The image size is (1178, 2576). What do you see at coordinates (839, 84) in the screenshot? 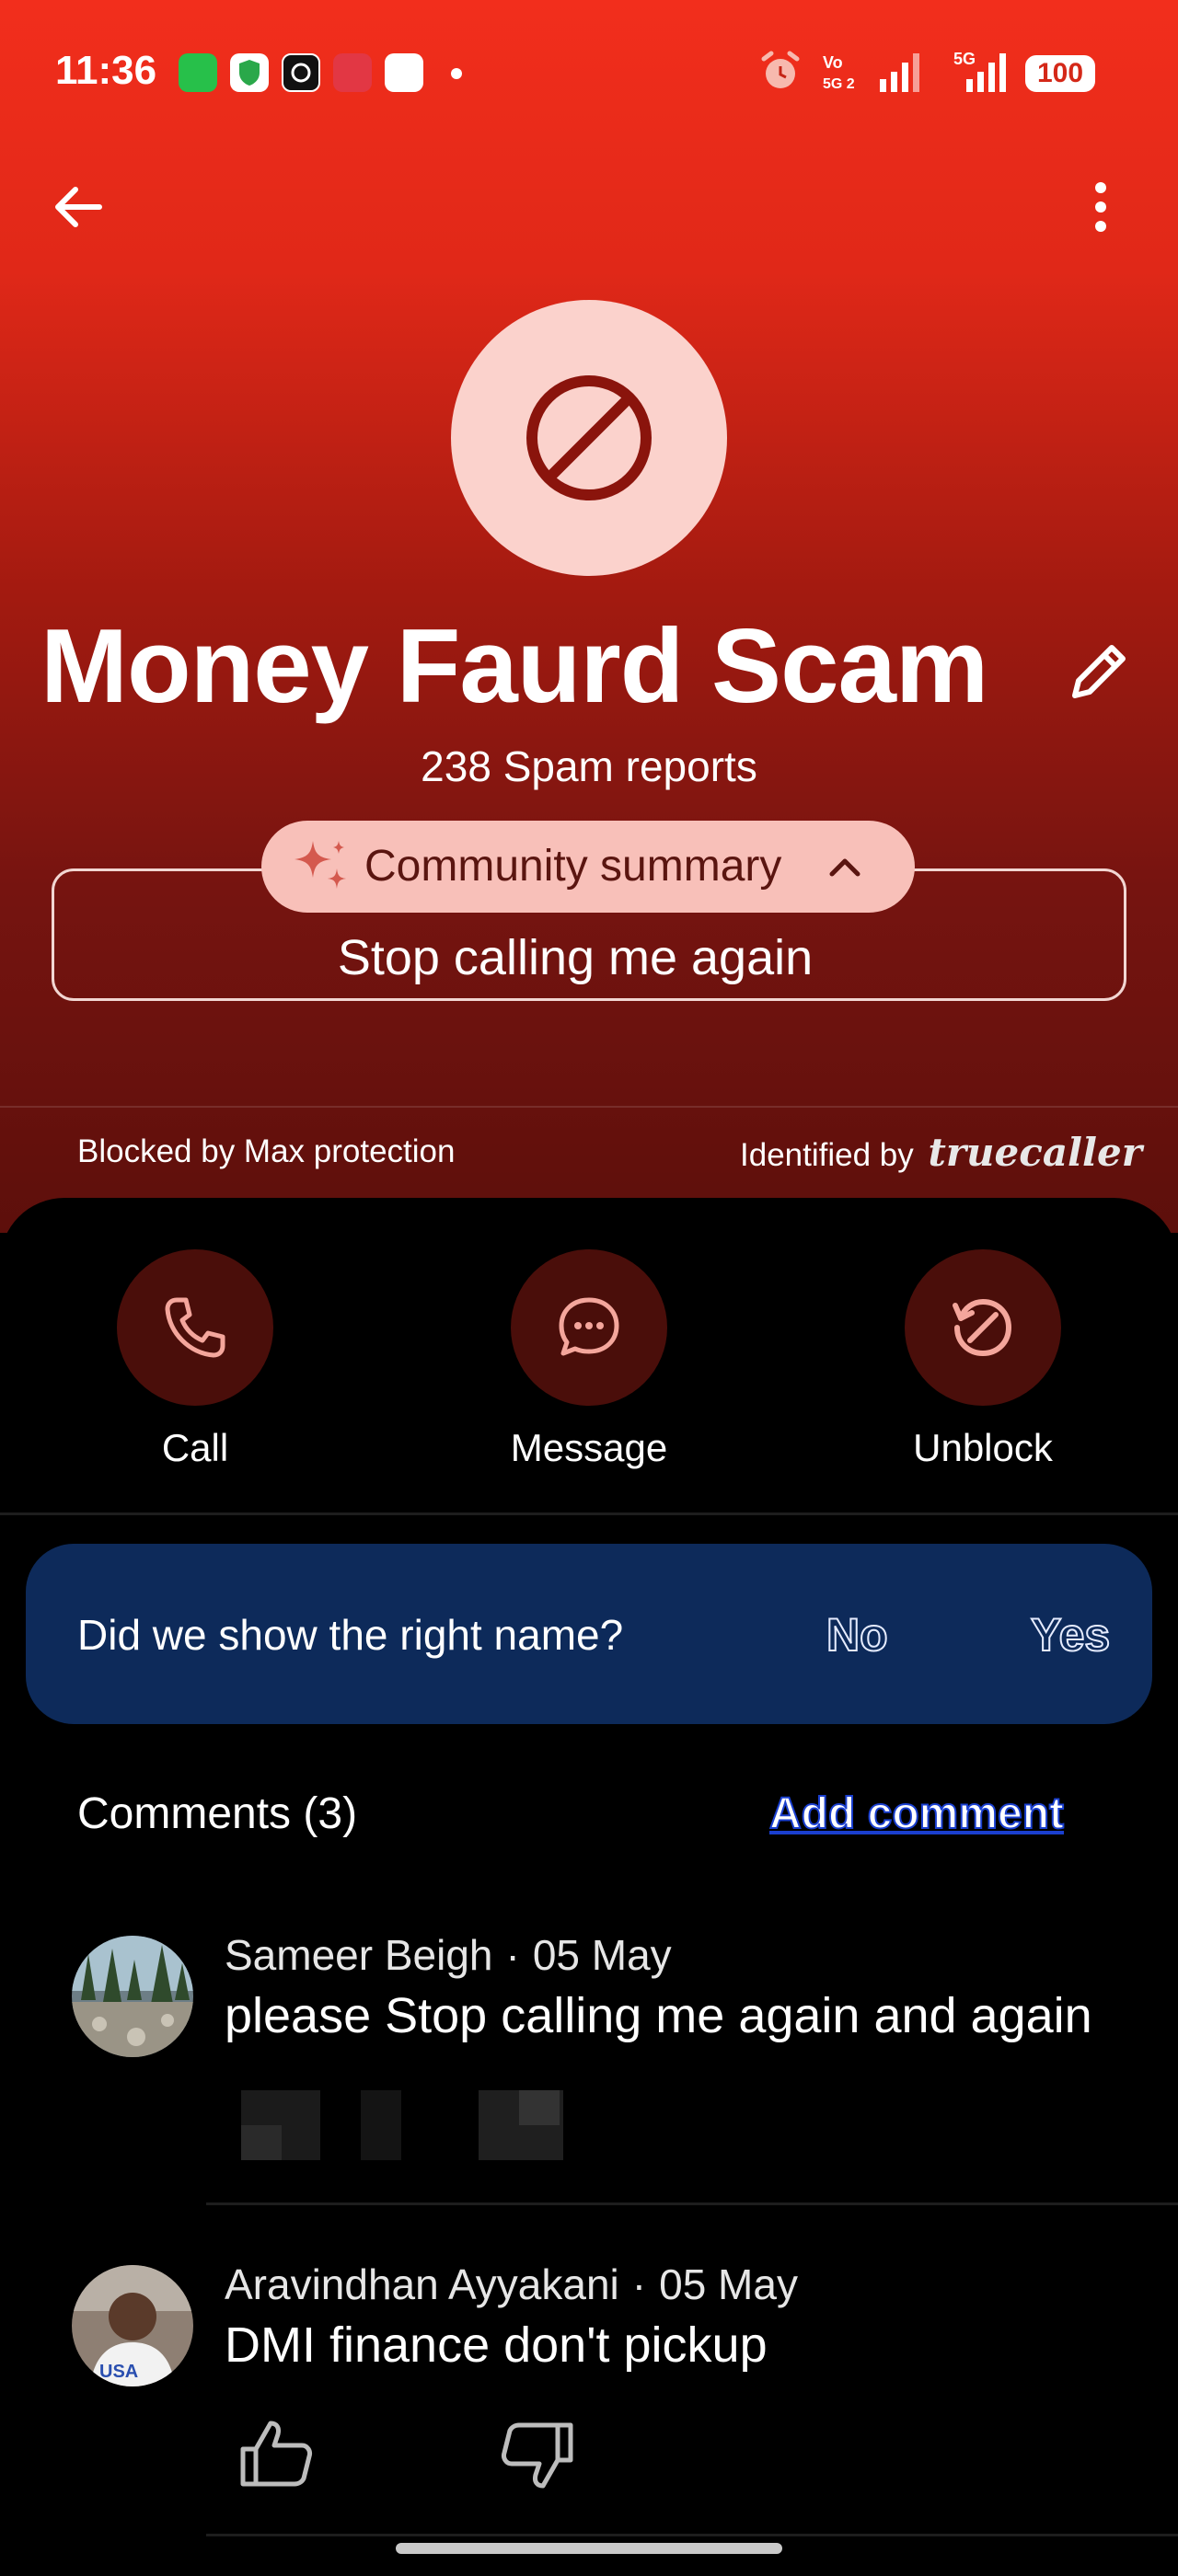
I see `svg-text: 5G 2` at bounding box center [839, 84].